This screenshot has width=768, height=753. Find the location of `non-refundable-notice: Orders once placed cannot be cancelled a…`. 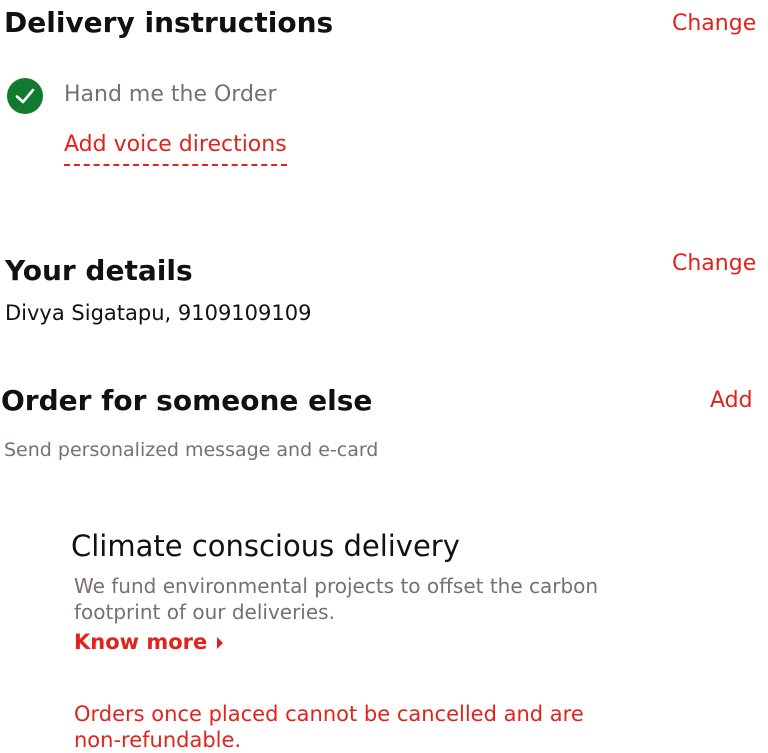

non-refundable-notice: Orders once placed cannot be cancelled a… is located at coordinates (329, 727).